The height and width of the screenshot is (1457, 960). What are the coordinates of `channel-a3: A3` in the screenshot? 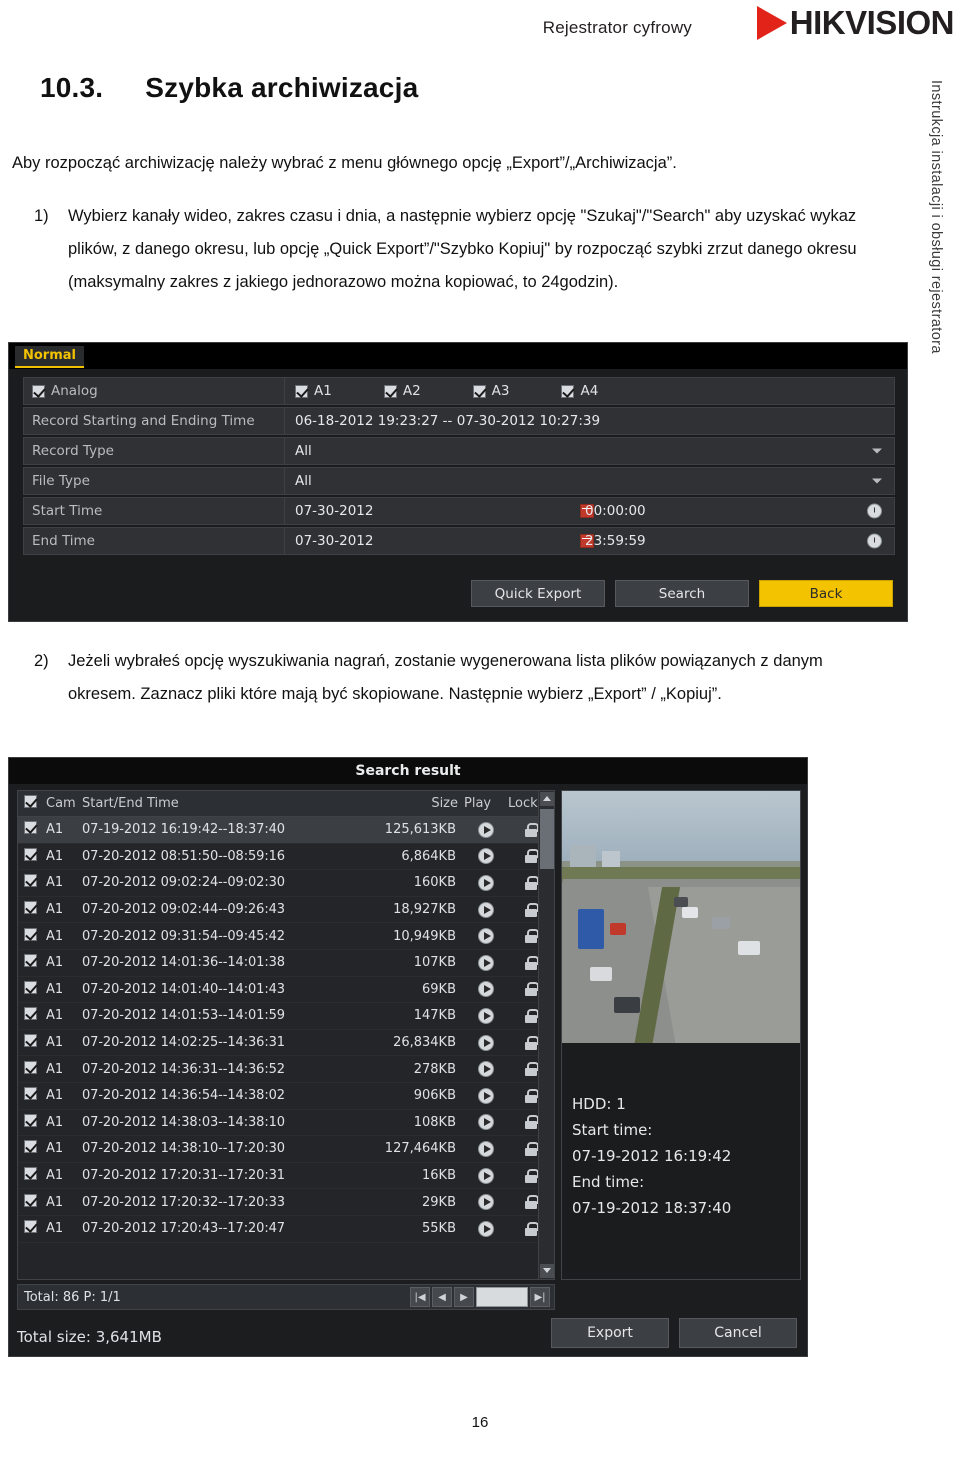 It's located at (490, 391).